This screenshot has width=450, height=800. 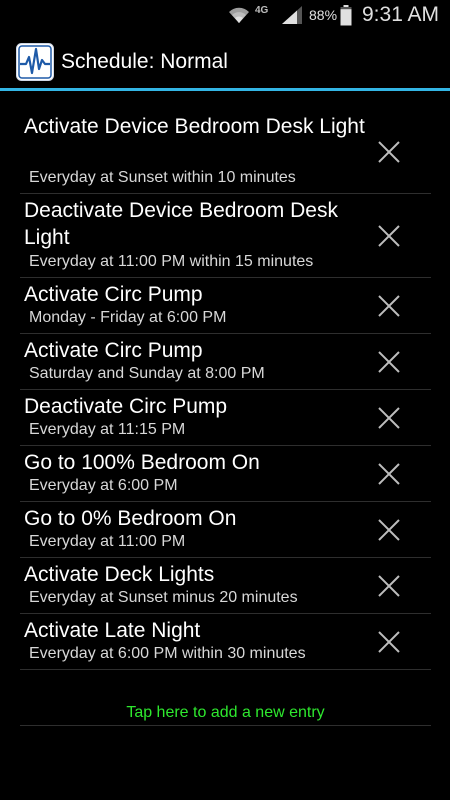 I want to click on entry-title: Activate Late Night, so click(x=112, y=630).